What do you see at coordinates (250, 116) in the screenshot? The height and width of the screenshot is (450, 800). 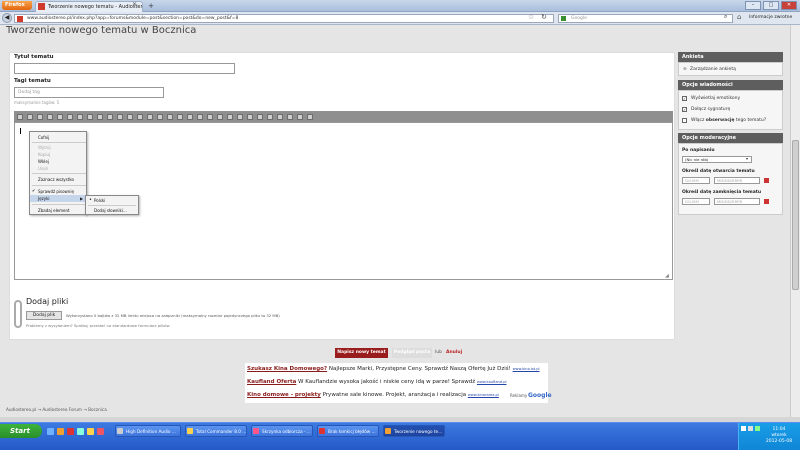 I see `table-icon` at bounding box center [250, 116].